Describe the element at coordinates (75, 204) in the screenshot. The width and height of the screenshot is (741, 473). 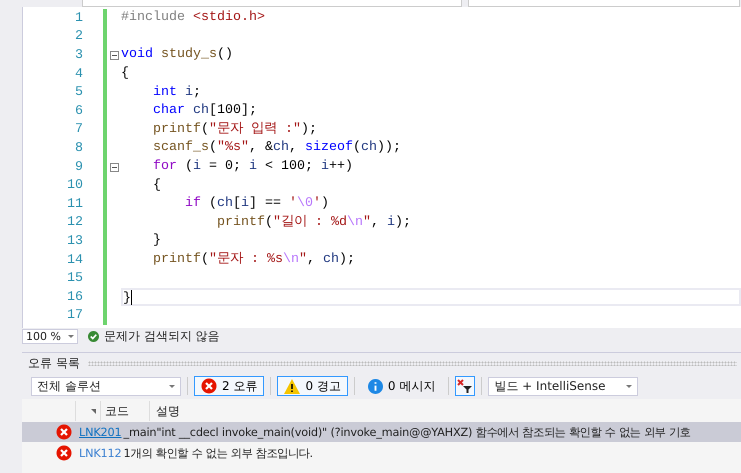
I see `line-number: 11` at that location.